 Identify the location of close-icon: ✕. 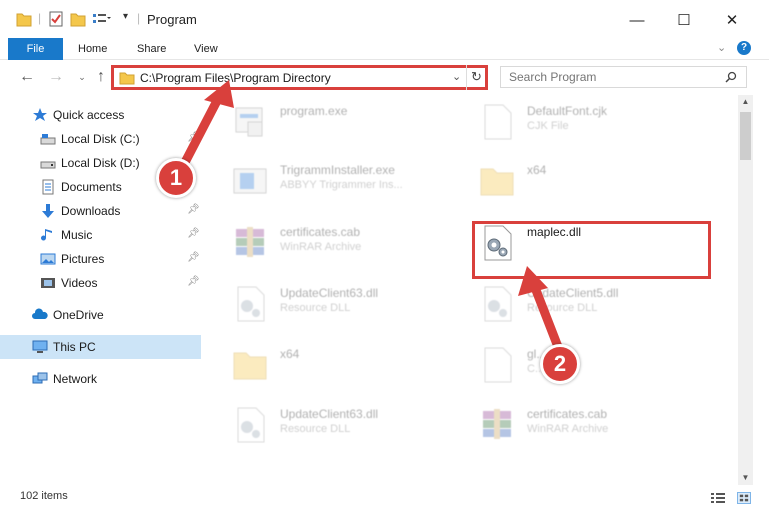
(732, 20).